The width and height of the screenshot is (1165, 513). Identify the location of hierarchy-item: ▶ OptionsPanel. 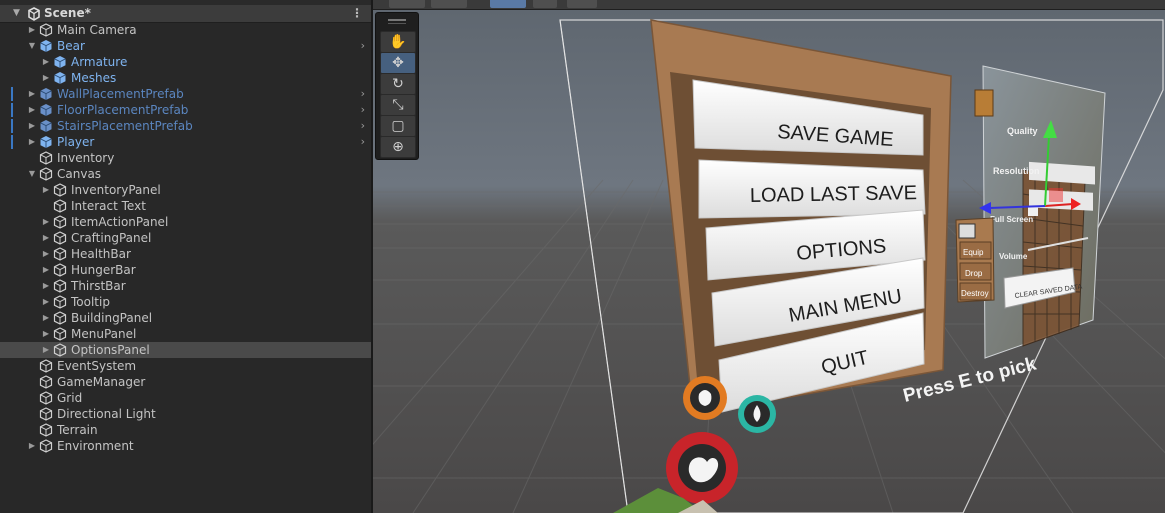
(185, 350).